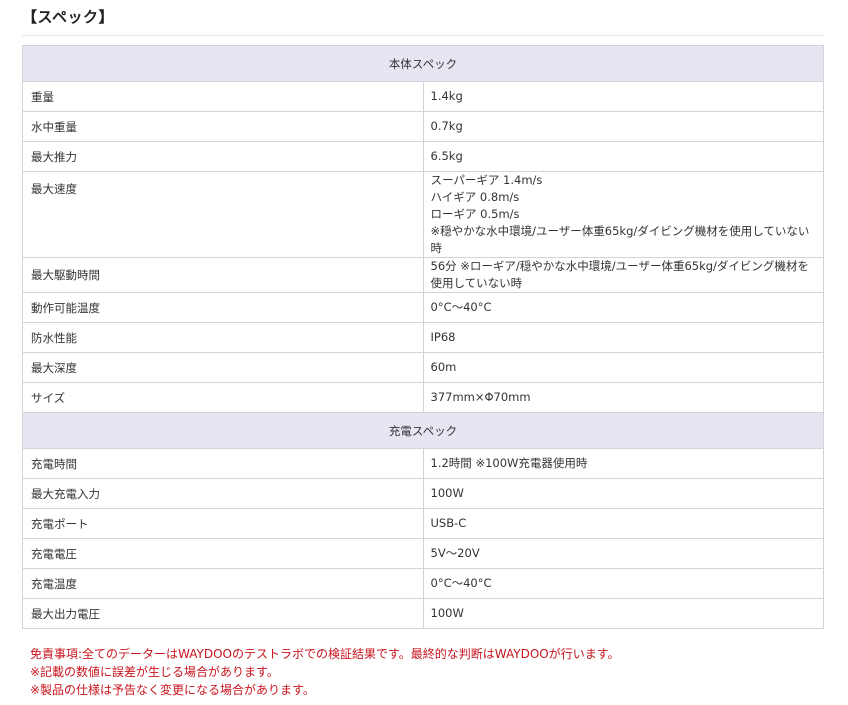 The height and width of the screenshot is (705, 848). I want to click on spec-label: 重量, so click(223, 96).